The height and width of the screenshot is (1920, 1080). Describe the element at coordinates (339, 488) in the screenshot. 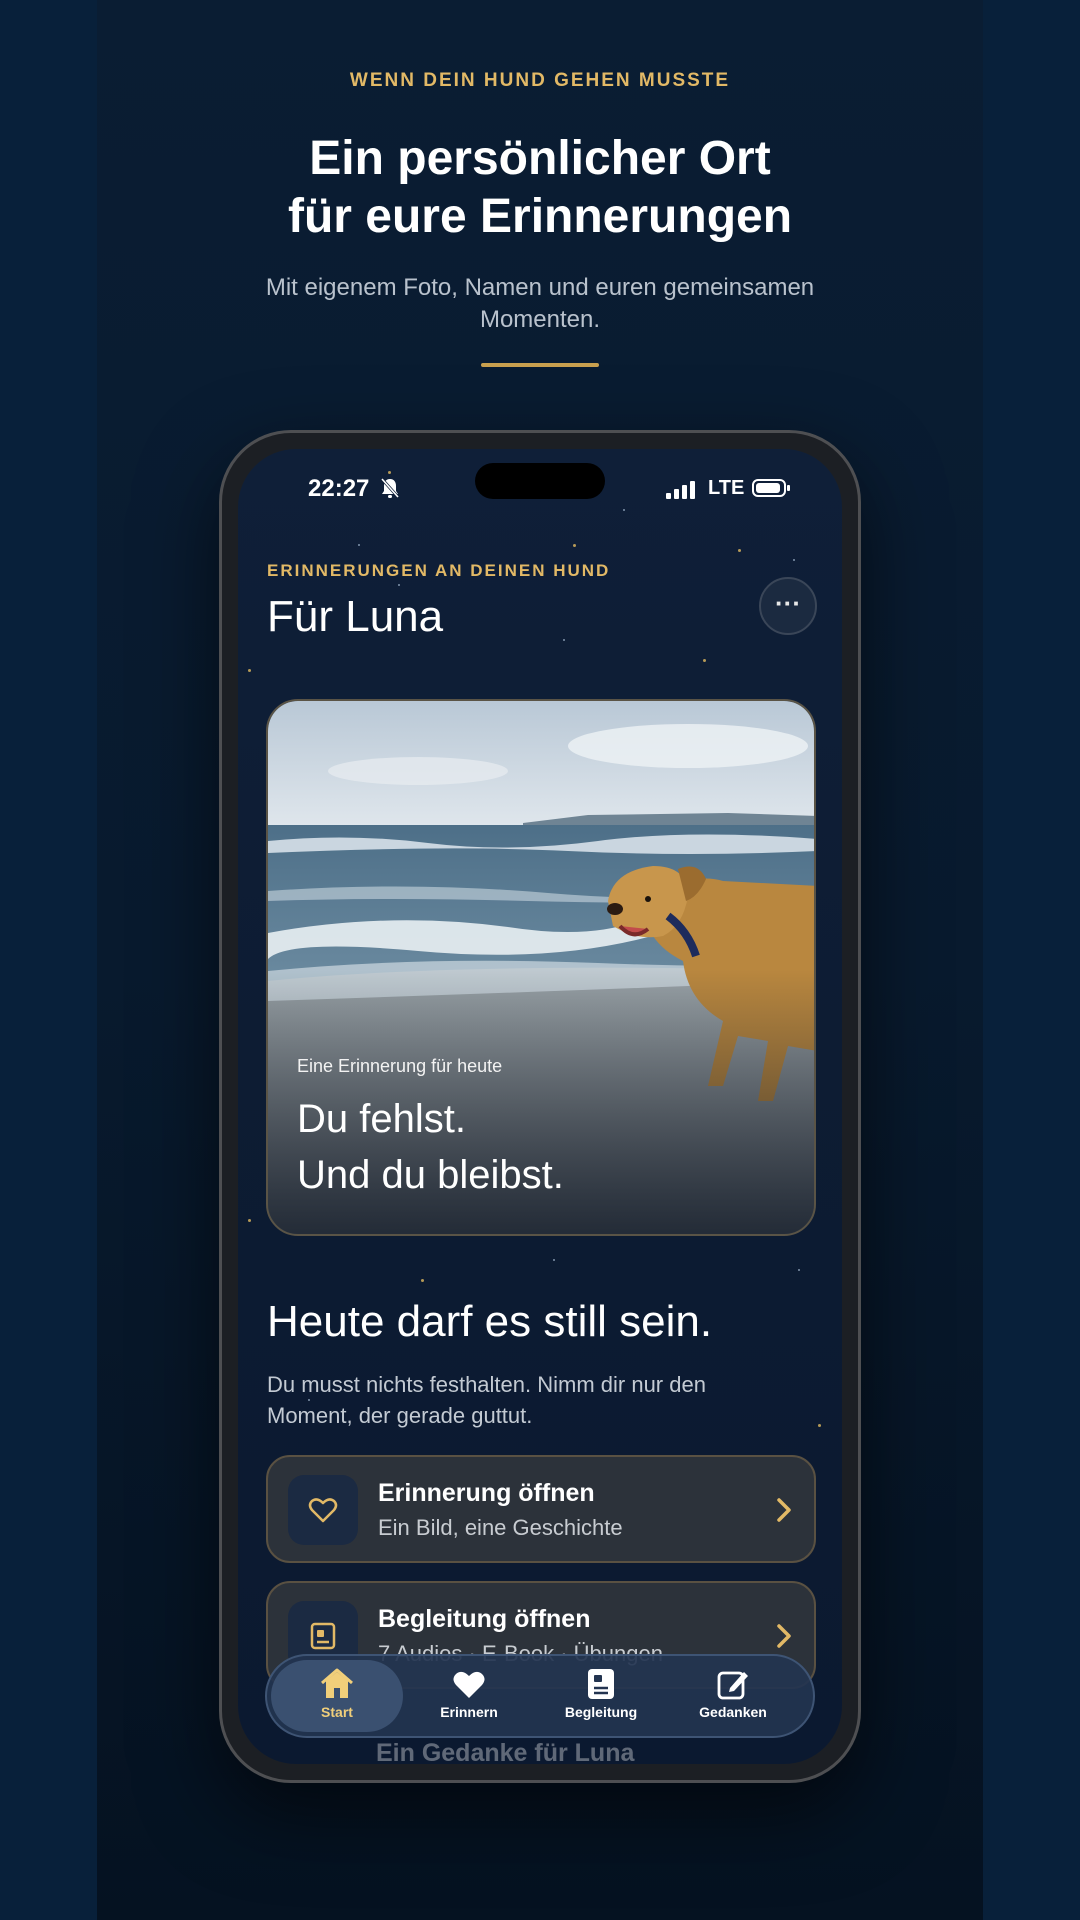

I see `status-time: 22:27` at that location.